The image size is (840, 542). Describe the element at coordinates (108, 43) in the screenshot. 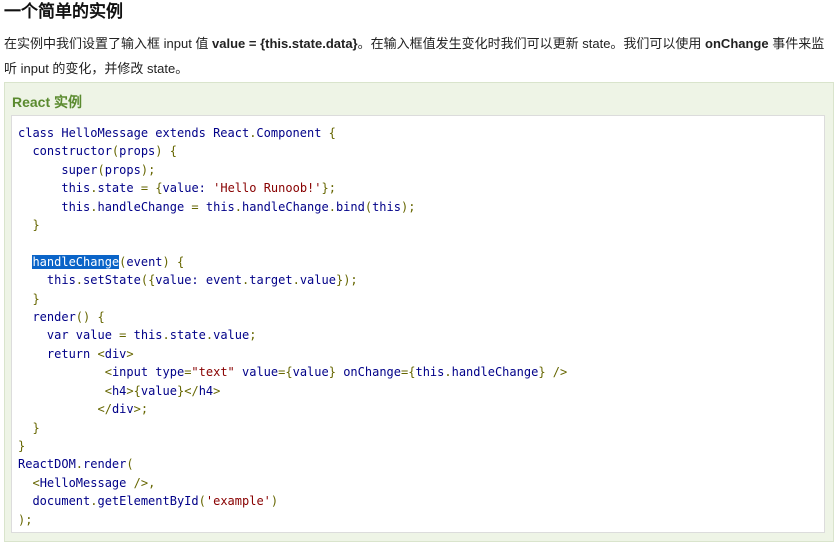

I see `intro-text-1: 在实例中我们设置了输入框 input 值` at that location.